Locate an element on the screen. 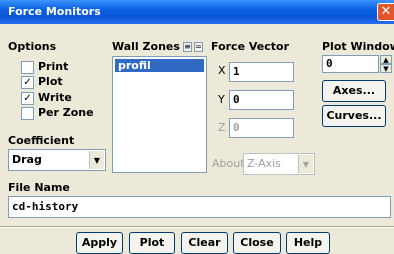 The height and width of the screenshot is (254, 394). divider is located at coordinates (197, 227).